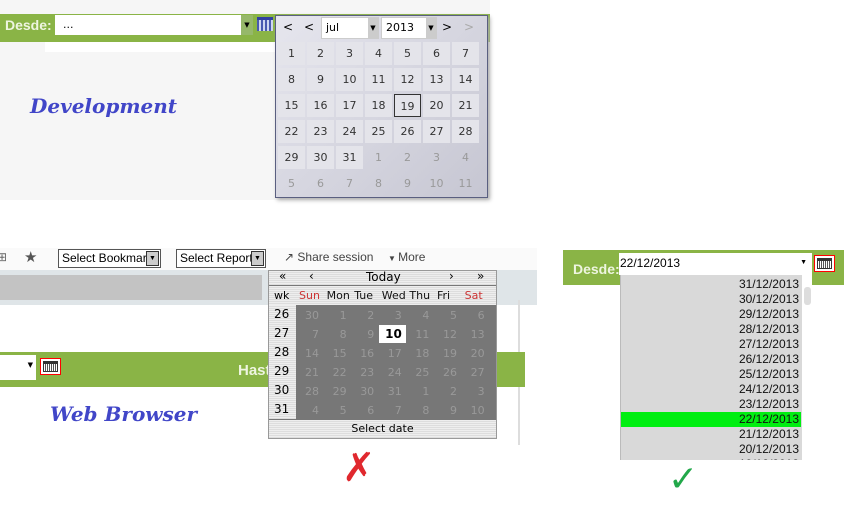  What do you see at coordinates (480, 276) in the screenshot?
I see `next-year-button: »` at bounding box center [480, 276].